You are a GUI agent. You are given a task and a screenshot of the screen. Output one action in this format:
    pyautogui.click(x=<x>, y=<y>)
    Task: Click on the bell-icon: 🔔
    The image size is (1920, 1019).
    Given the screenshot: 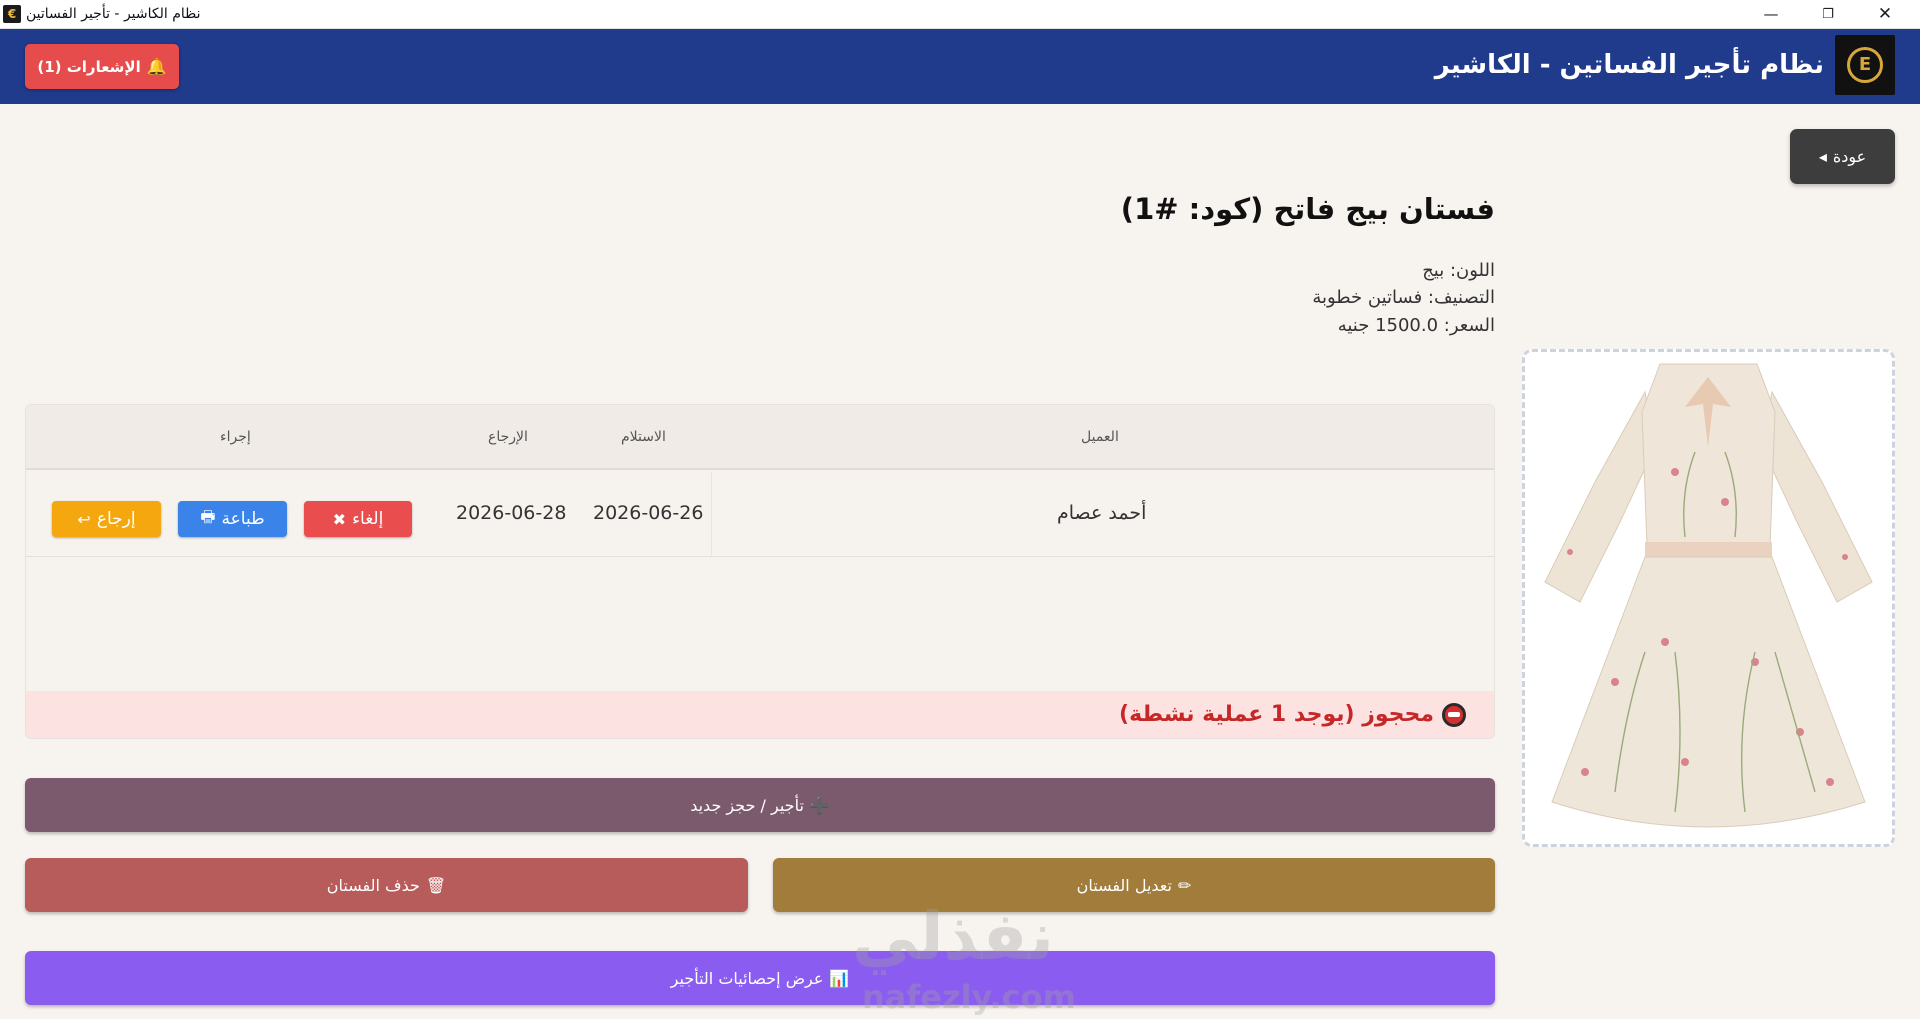 What is the action you would take?
    pyautogui.click(x=156, y=66)
    